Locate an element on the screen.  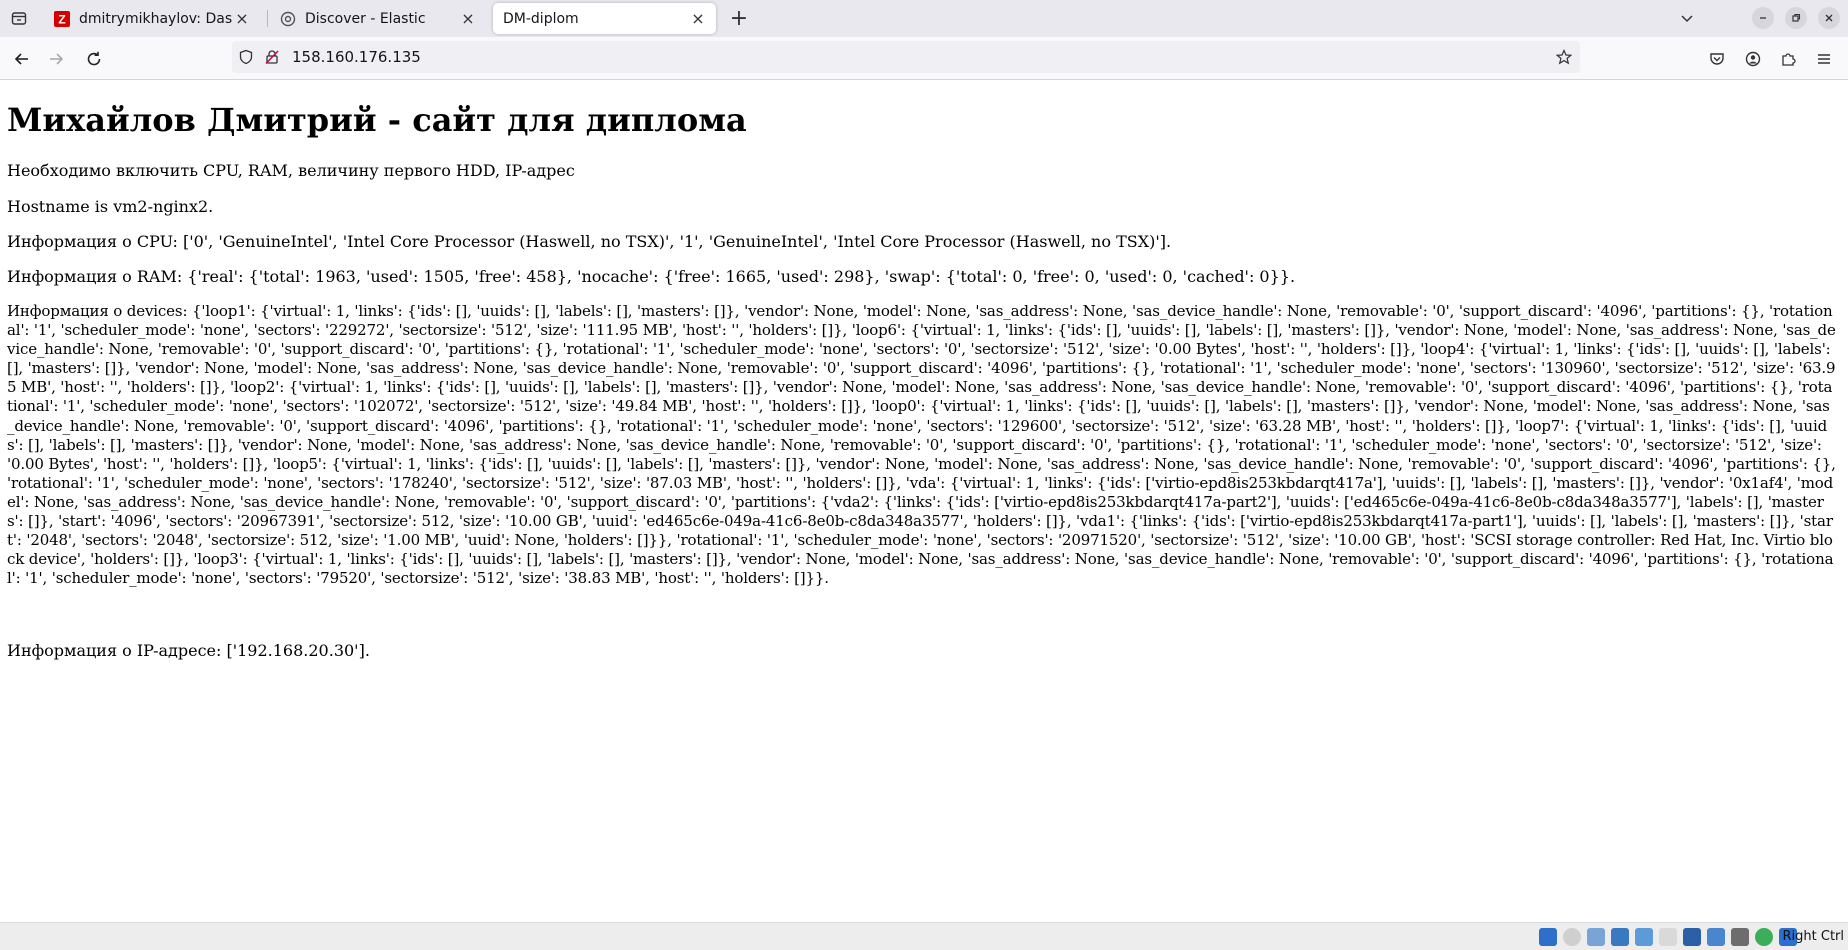
tab-elastic-discover: Discover - Elastic × is located at coordinates (379, 18).